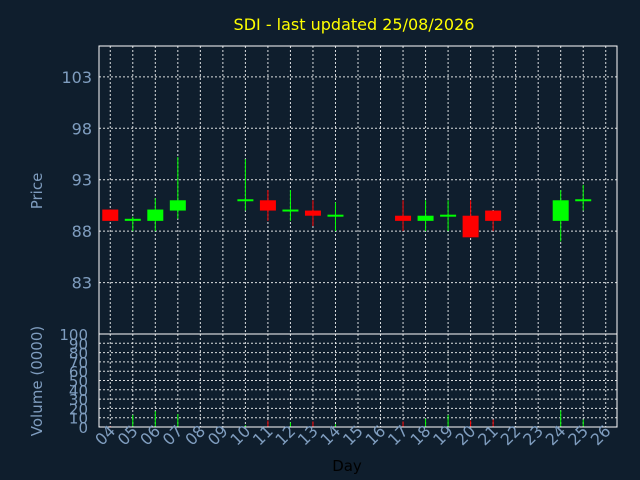  I want to click on price-tick-label: 83, so click(82, 283).